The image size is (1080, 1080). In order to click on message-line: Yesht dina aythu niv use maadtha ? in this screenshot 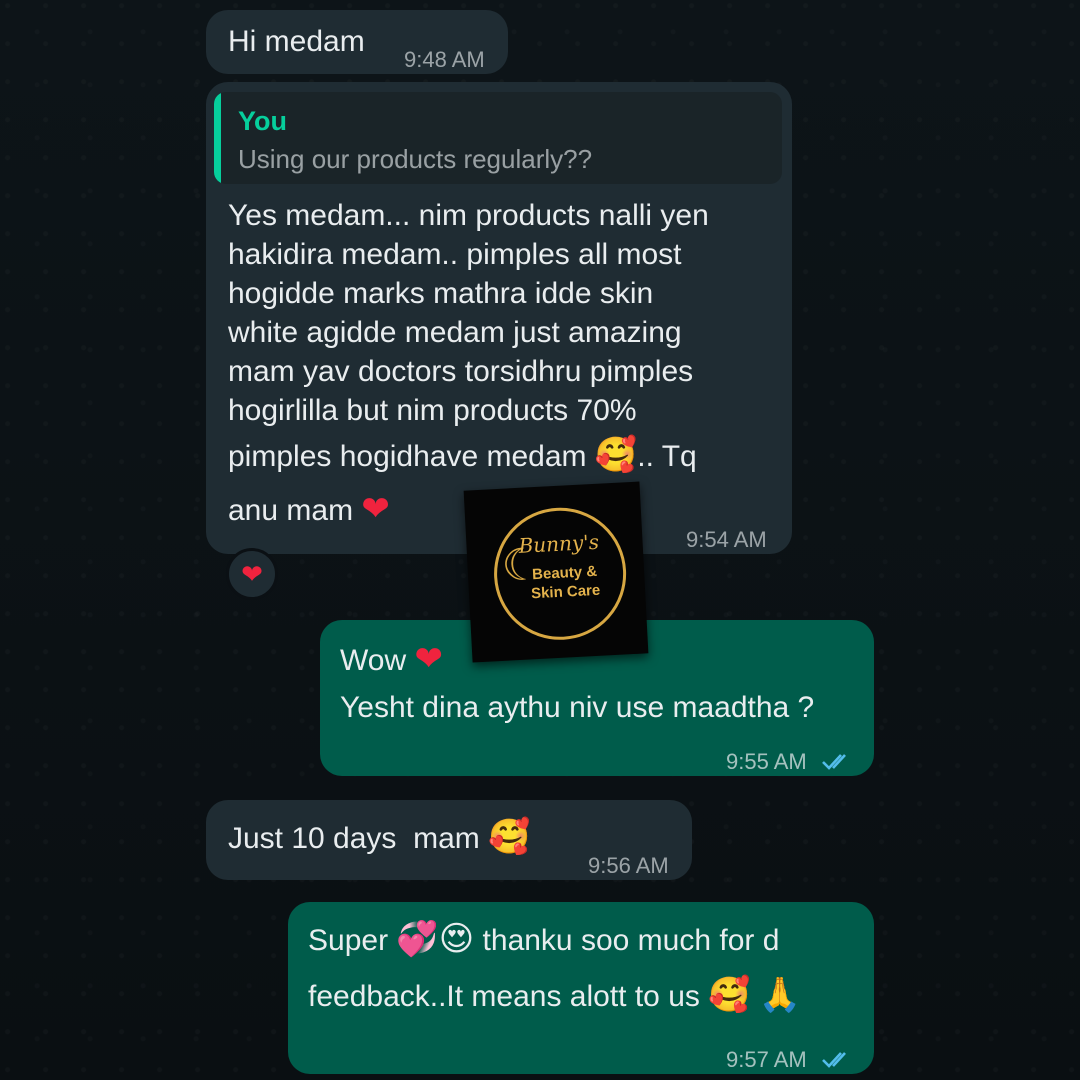, I will do `click(577, 707)`.